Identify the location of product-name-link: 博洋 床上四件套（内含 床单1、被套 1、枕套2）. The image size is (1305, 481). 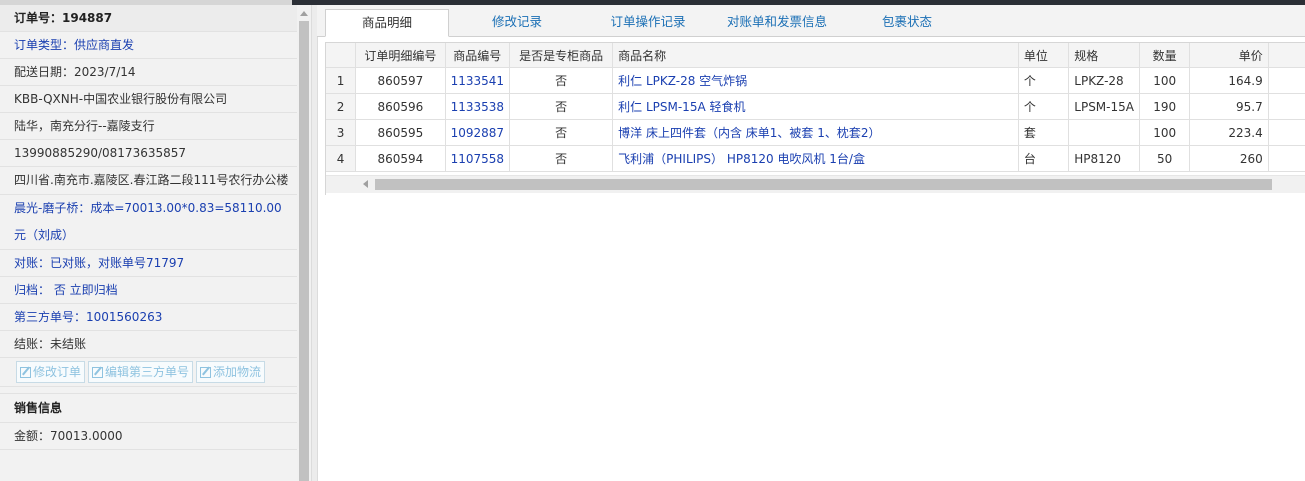
(815, 132).